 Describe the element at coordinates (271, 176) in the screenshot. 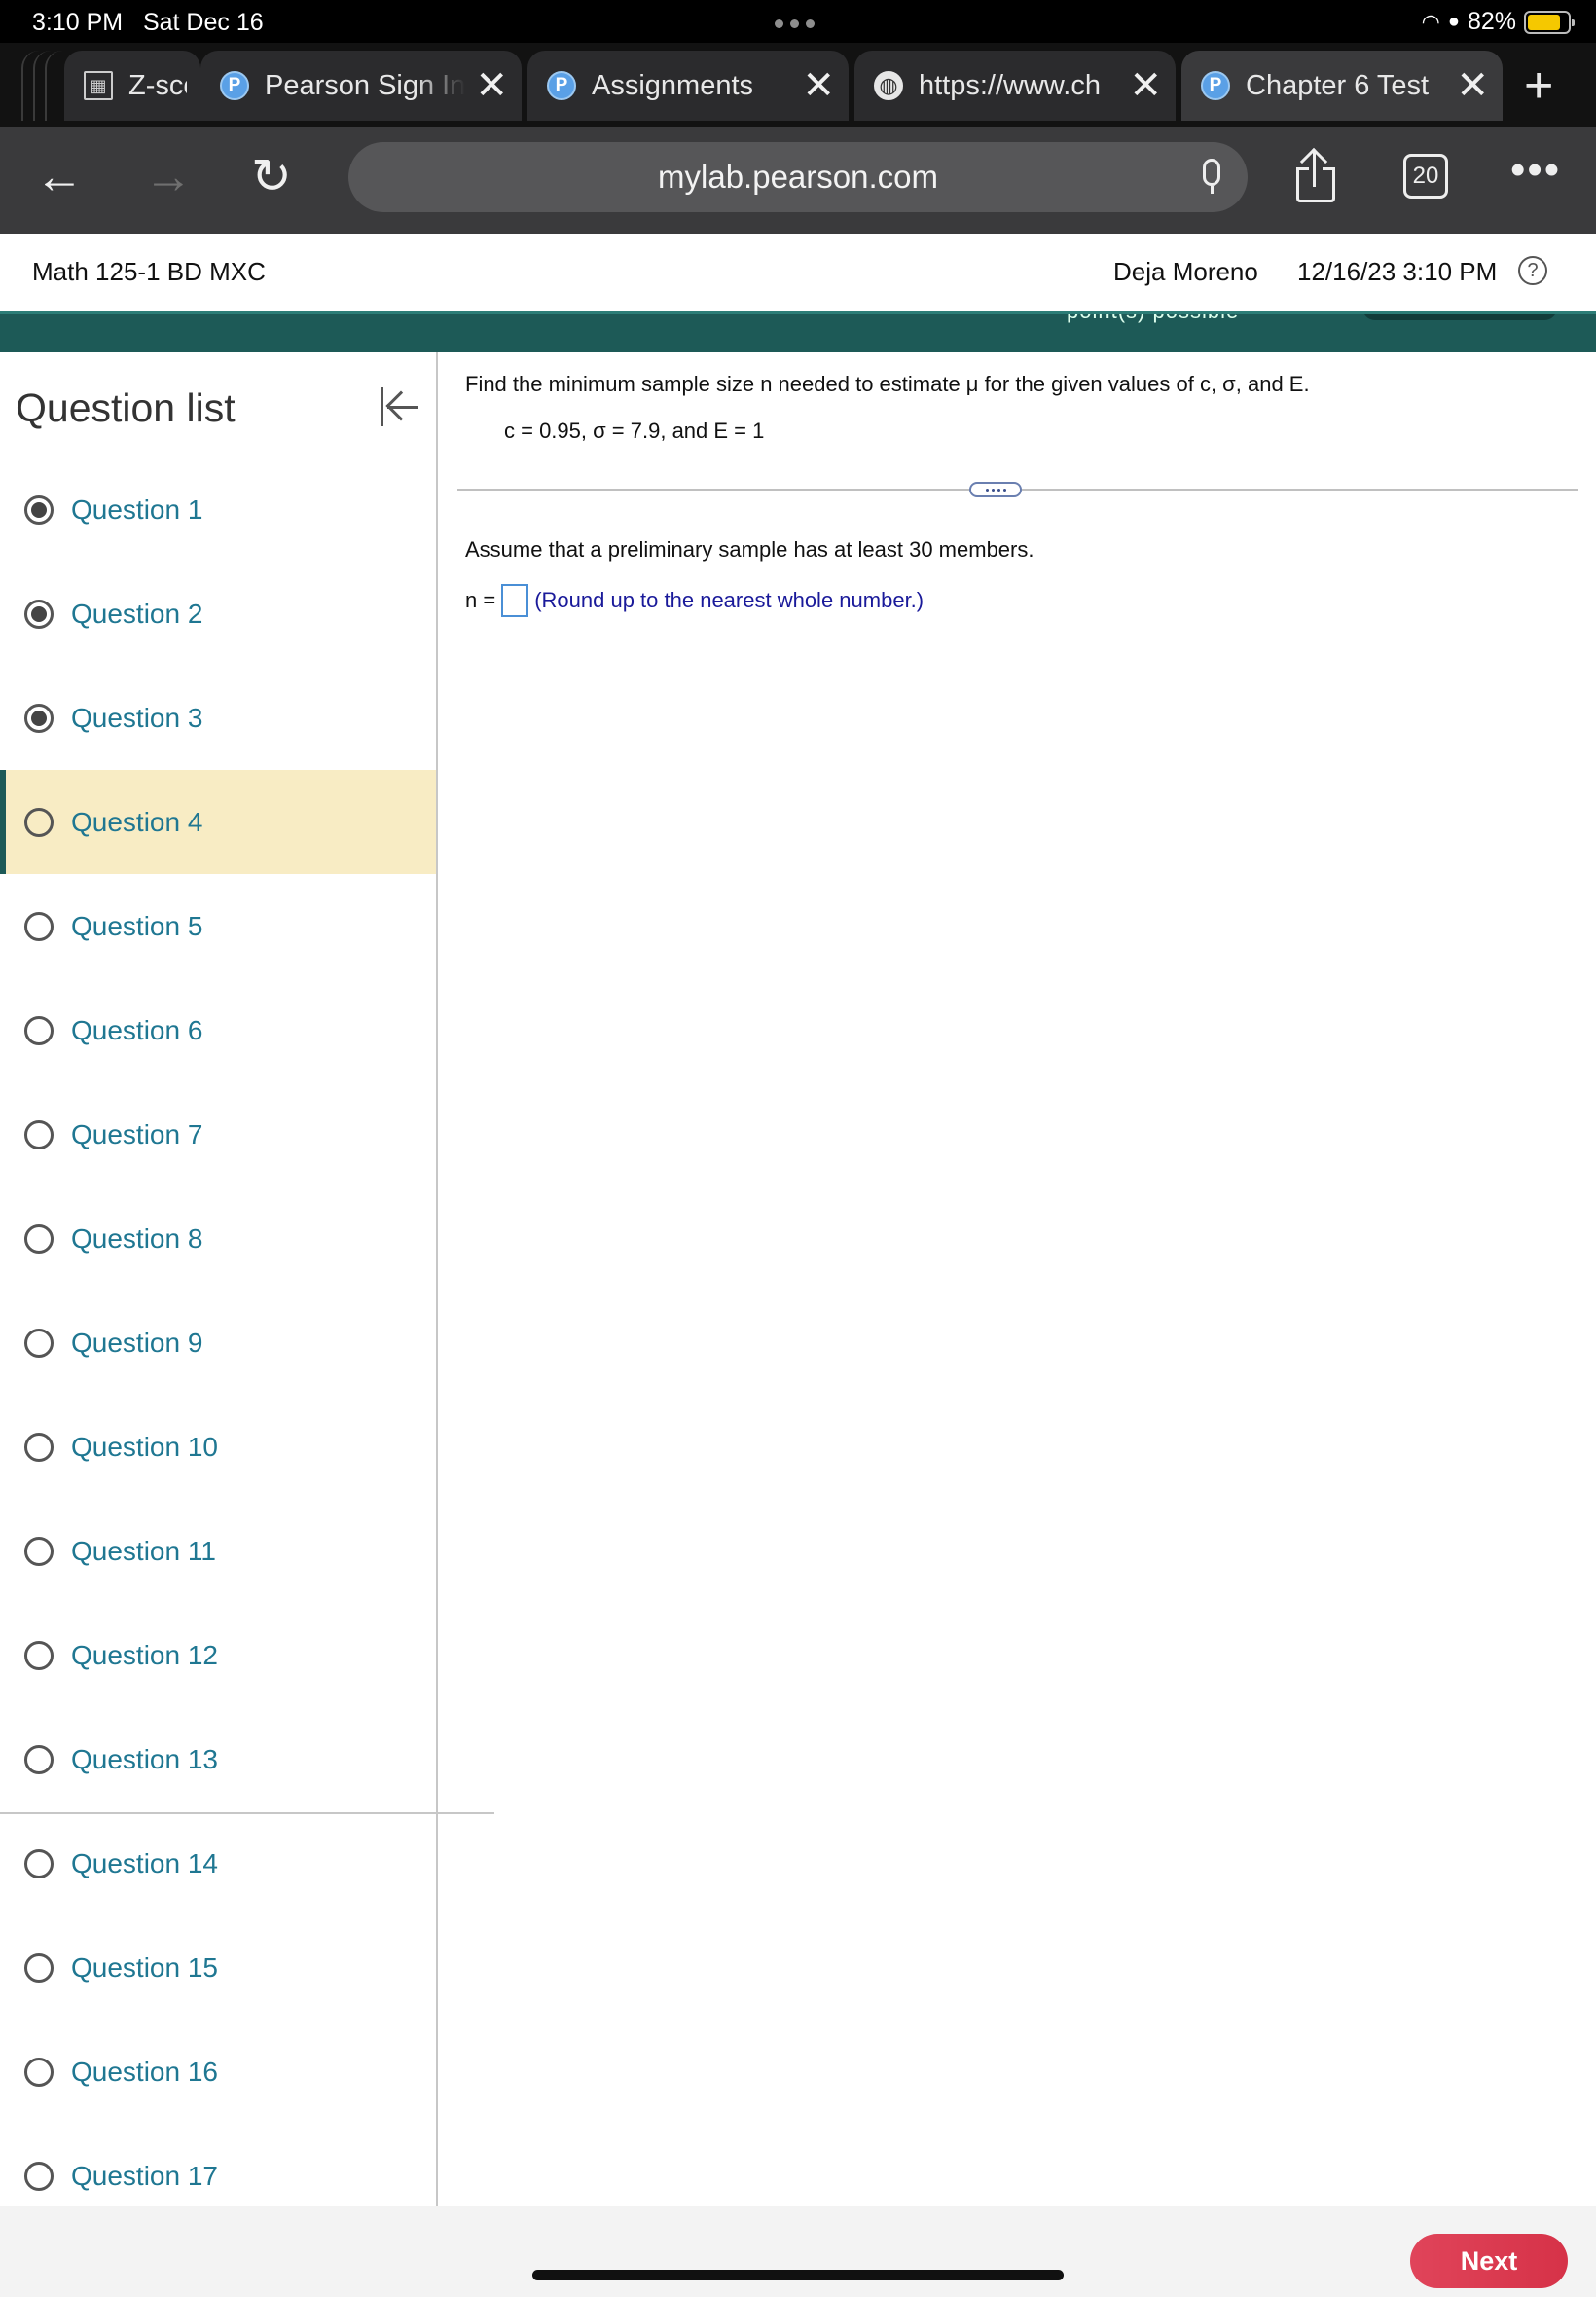

I see `reload-button: ↻` at that location.